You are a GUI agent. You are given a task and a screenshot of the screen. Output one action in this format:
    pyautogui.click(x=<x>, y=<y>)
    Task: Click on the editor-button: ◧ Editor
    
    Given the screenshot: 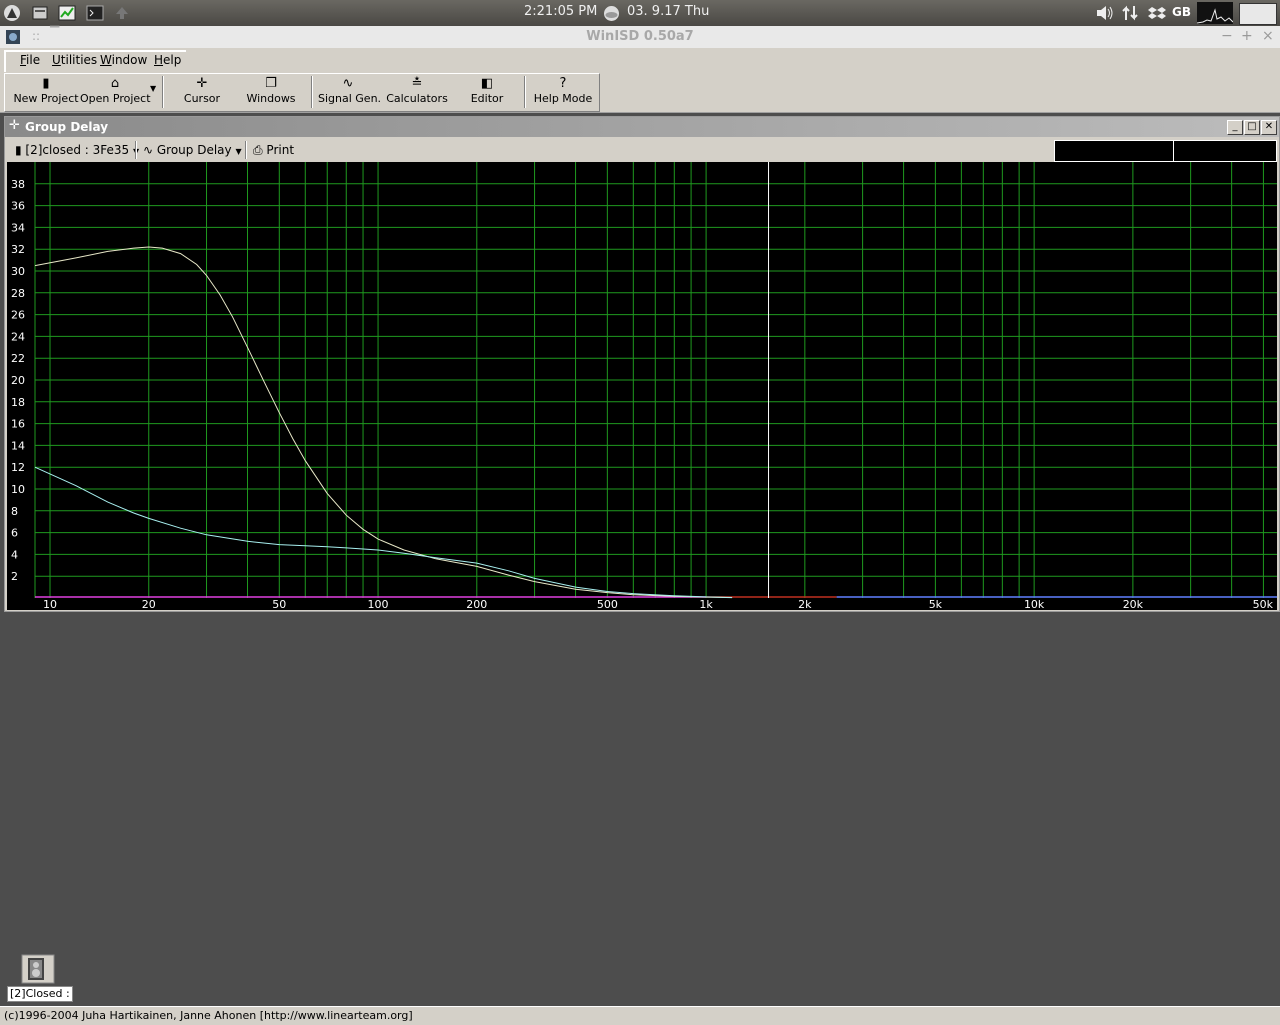 What is the action you would take?
    pyautogui.click(x=487, y=93)
    